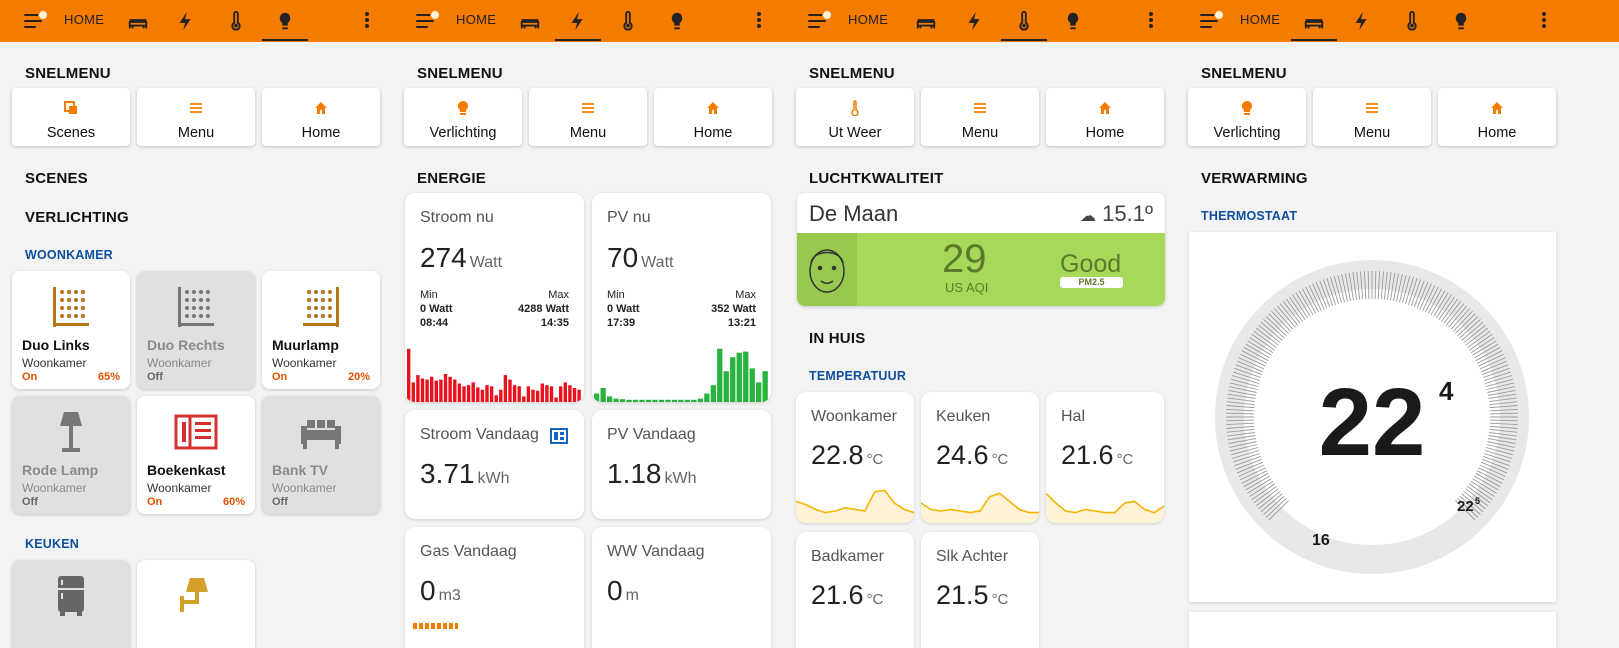 Image resolution: width=1619 pixels, height=648 pixels. I want to click on tile-brightness: 65%, so click(108, 377).